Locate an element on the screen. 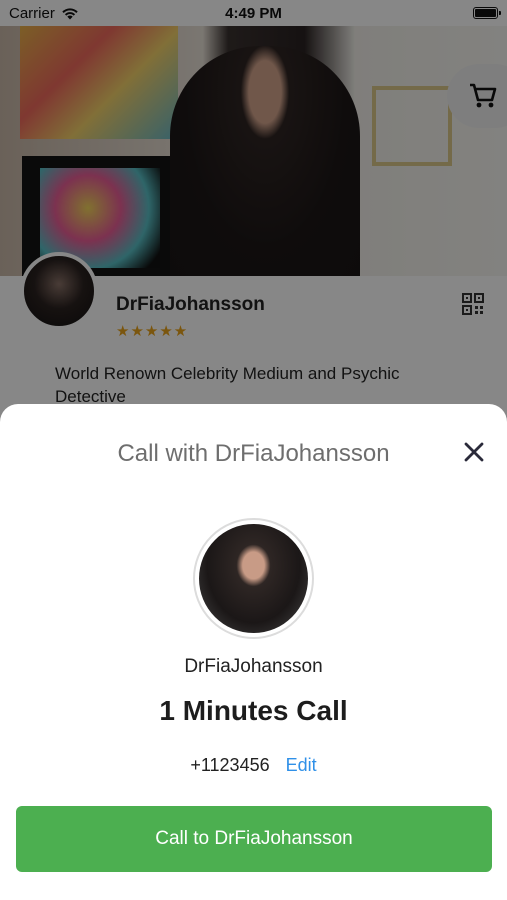 This screenshot has width=507, height=900. edit-phone-link: Edit is located at coordinates (301, 765).